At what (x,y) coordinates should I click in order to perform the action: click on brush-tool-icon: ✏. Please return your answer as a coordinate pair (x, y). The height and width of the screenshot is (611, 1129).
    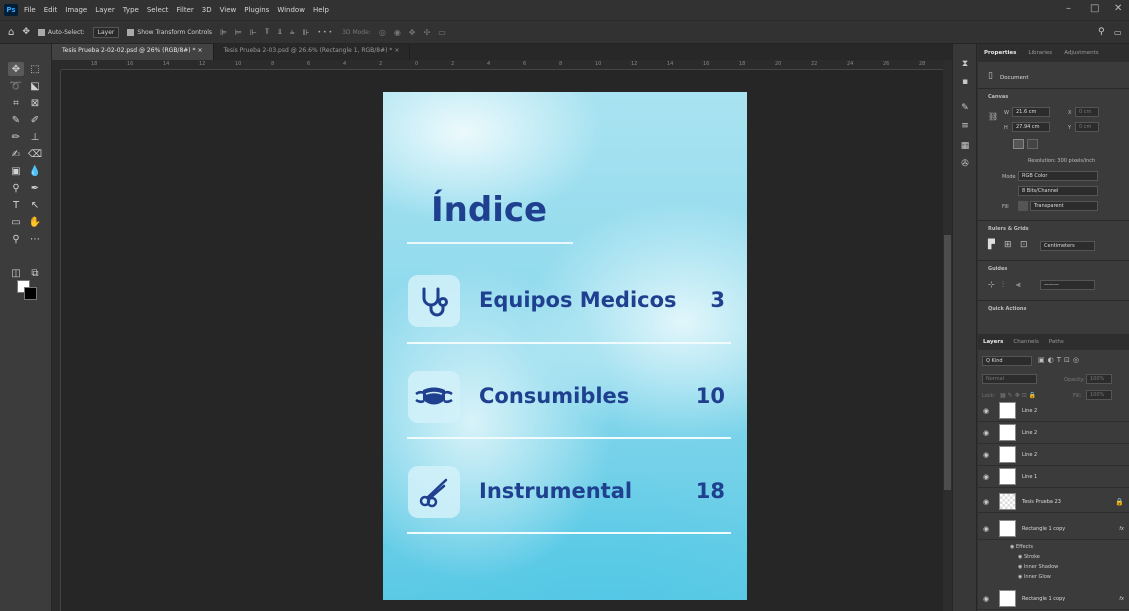
    Looking at the image, I should click on (16, 137).